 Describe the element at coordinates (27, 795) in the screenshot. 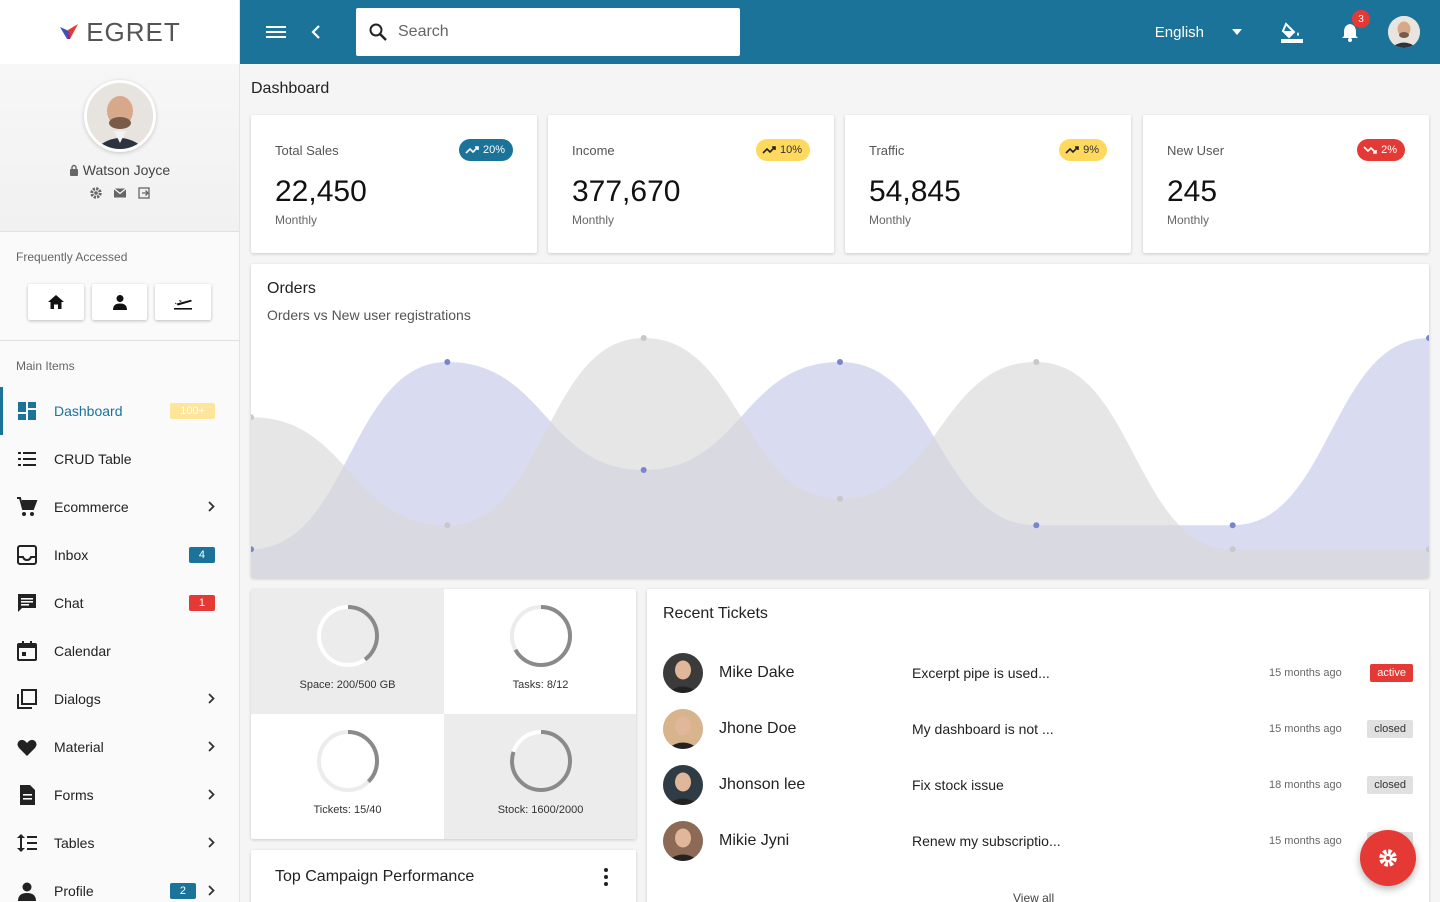

I see `document-icon` at that location.